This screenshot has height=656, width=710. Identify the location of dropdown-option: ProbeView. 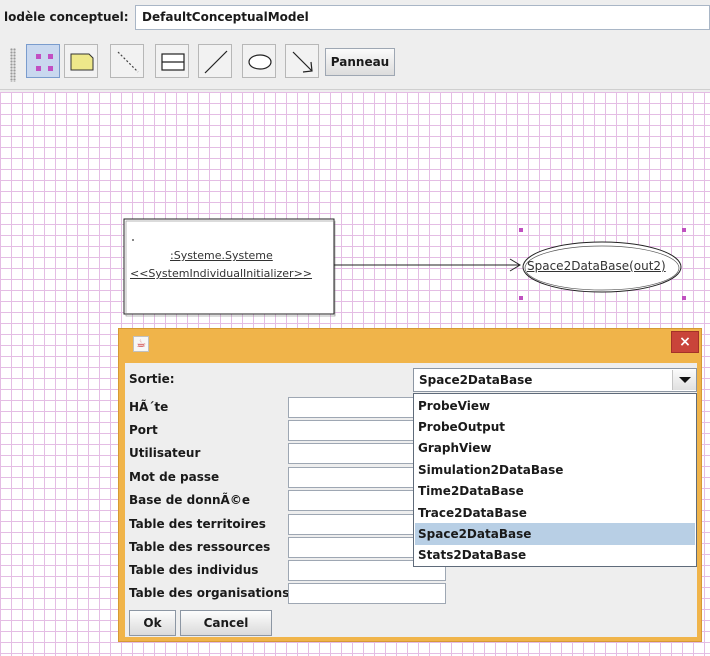
(555, 406).